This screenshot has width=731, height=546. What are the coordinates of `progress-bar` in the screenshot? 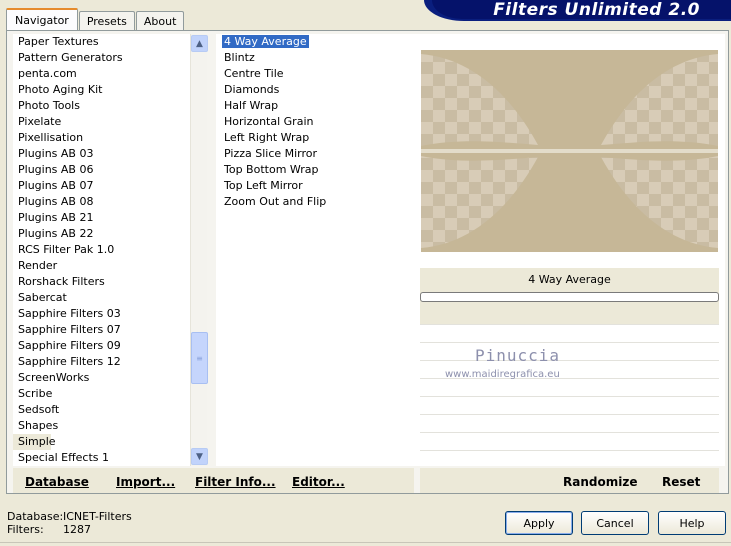 It's located at (569, 297).